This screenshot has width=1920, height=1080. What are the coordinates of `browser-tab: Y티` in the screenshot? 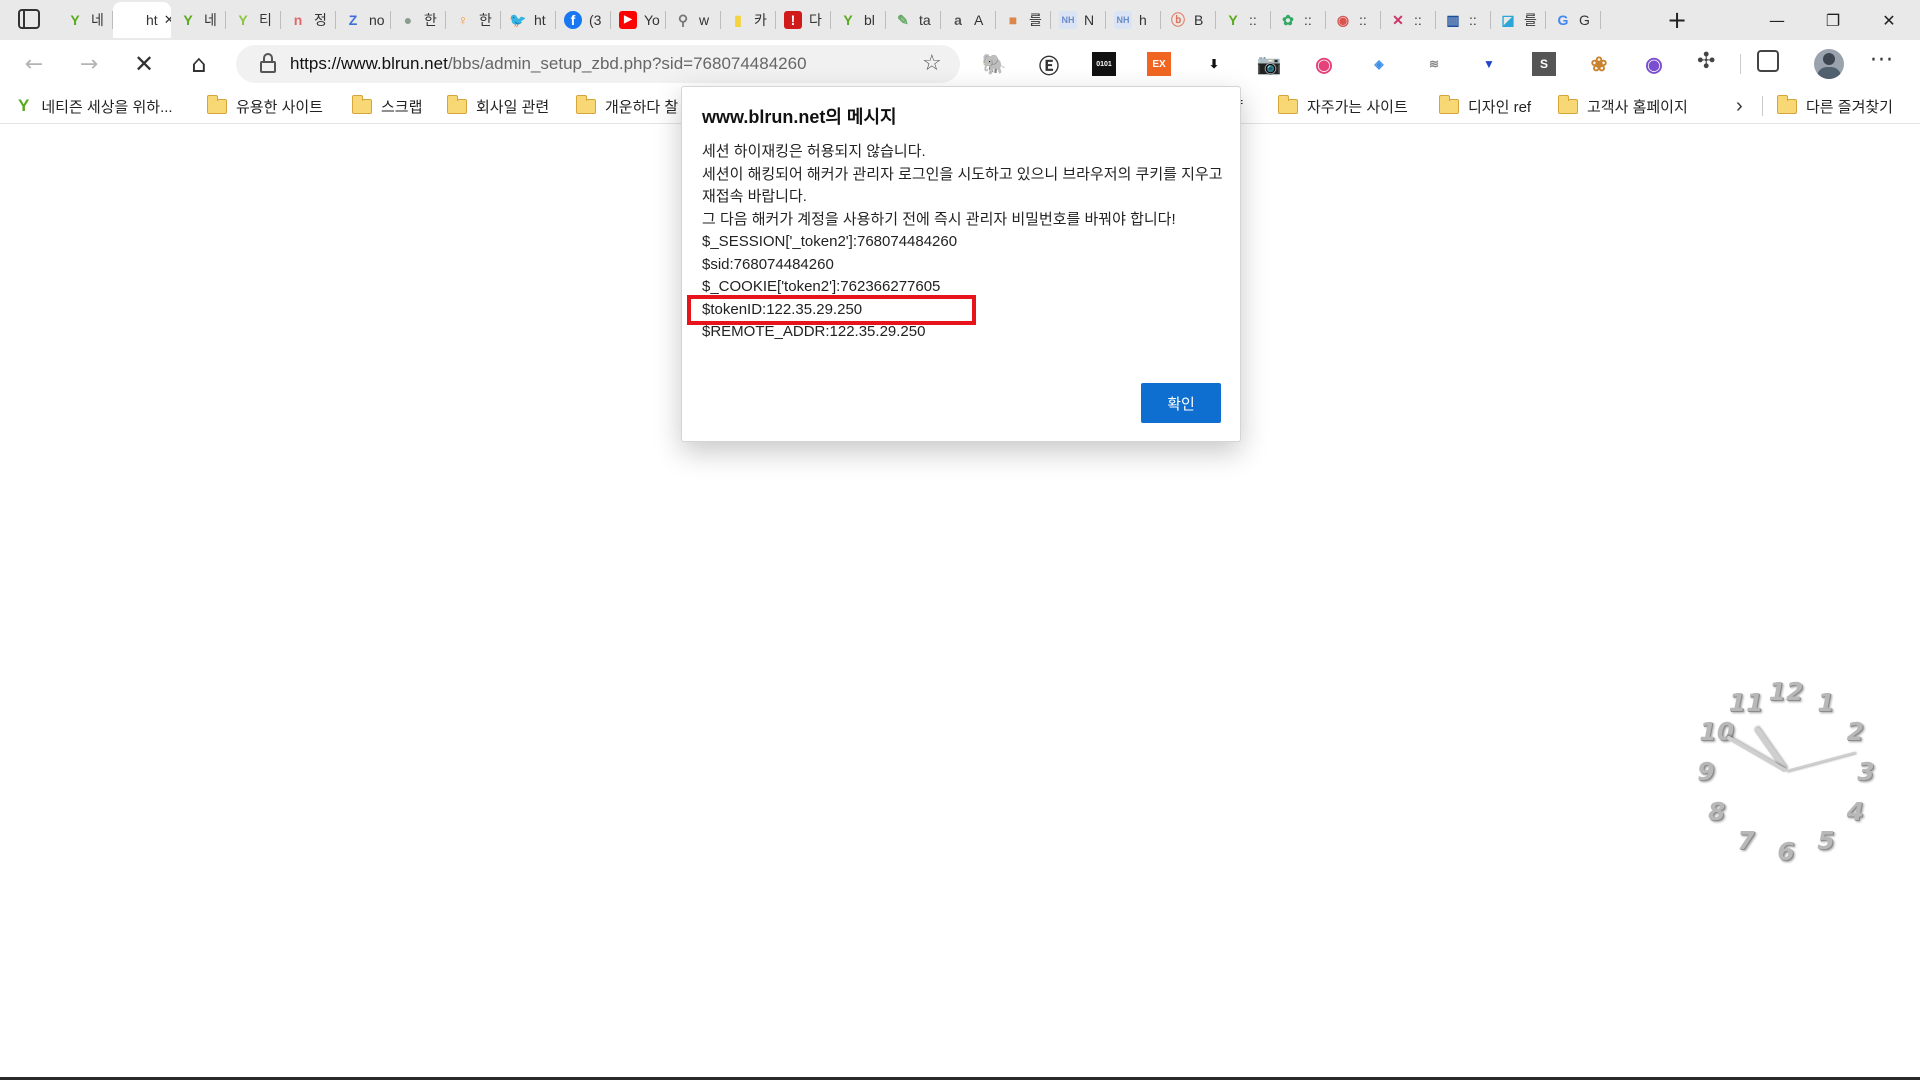 It's located at (253, 20).